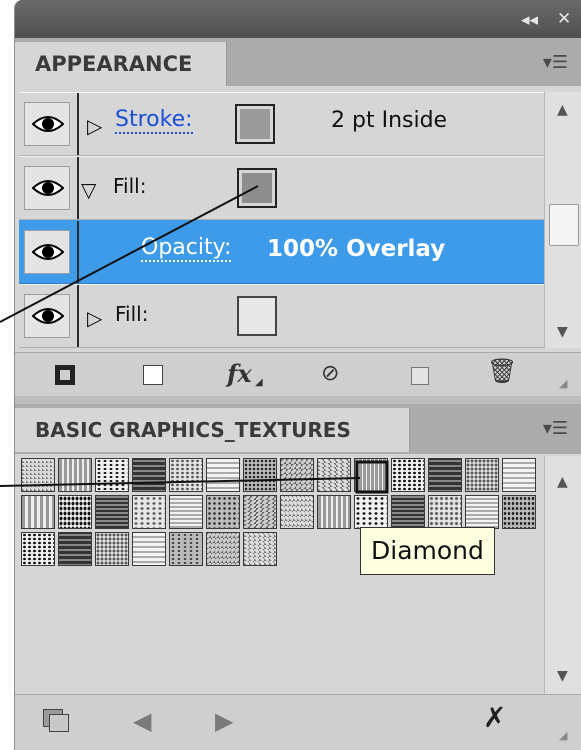  I want to click on callout-line-swatch, so click(180, 482).